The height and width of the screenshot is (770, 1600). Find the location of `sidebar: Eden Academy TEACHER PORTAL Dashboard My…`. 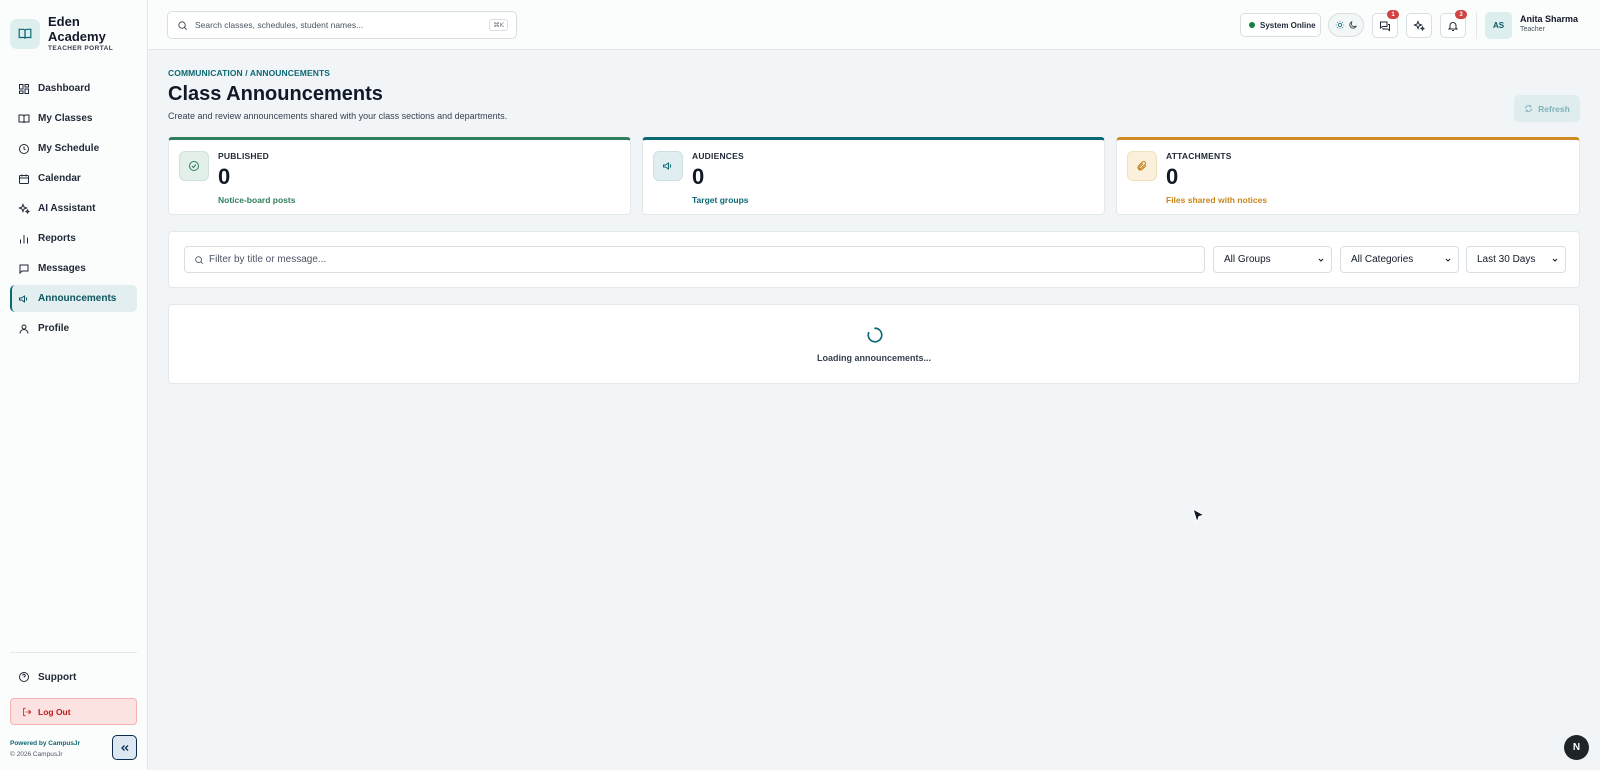

sidebar: Eden Academy TEACHER PORTAL Dashboard My… is located at coordinates (74, 385).